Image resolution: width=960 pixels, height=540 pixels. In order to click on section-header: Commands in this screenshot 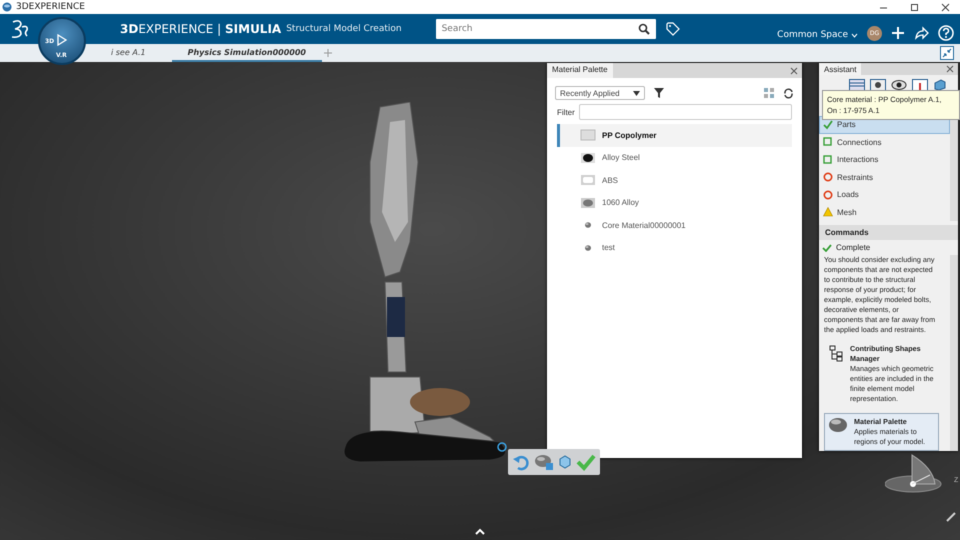, I will do `click(888, 232)`.